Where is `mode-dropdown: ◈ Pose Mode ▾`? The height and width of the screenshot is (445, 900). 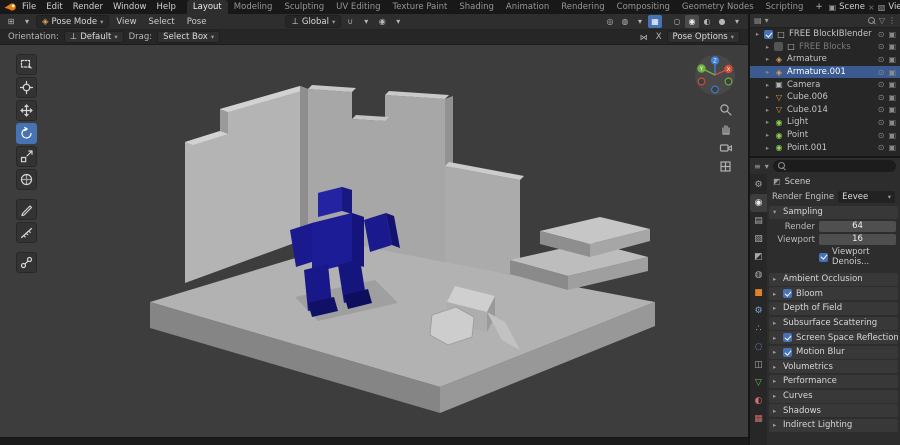 mode-dropdown: ◈ Pose Mode ▾ is located at coordinates (73, 21).